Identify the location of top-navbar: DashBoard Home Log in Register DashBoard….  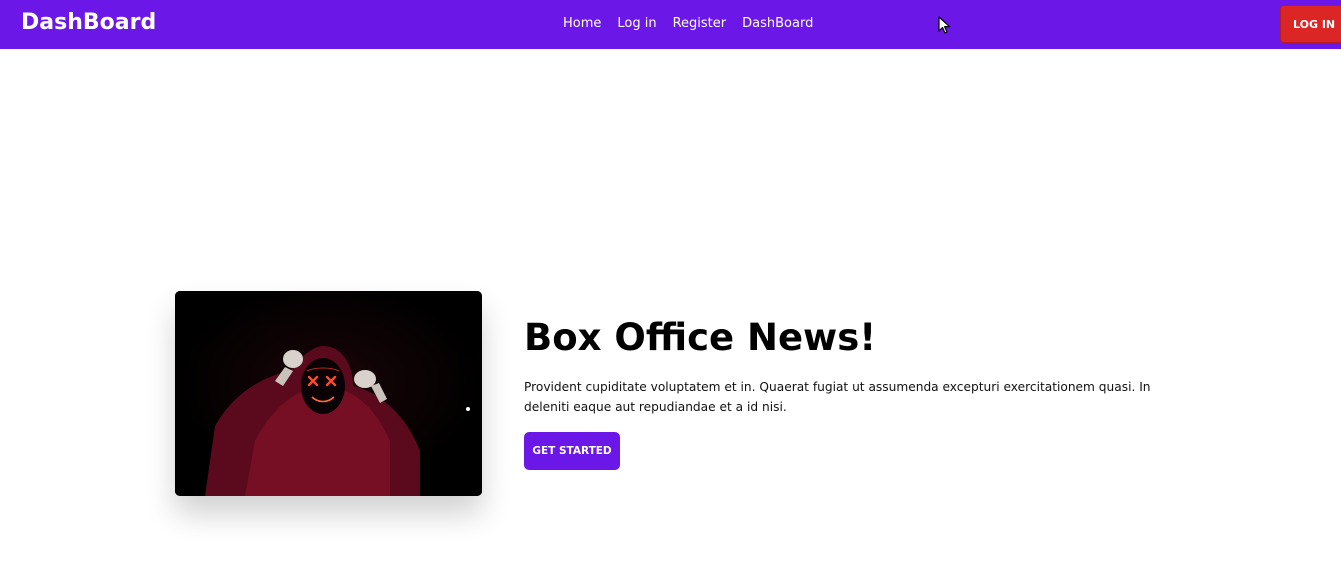
(670, 24).